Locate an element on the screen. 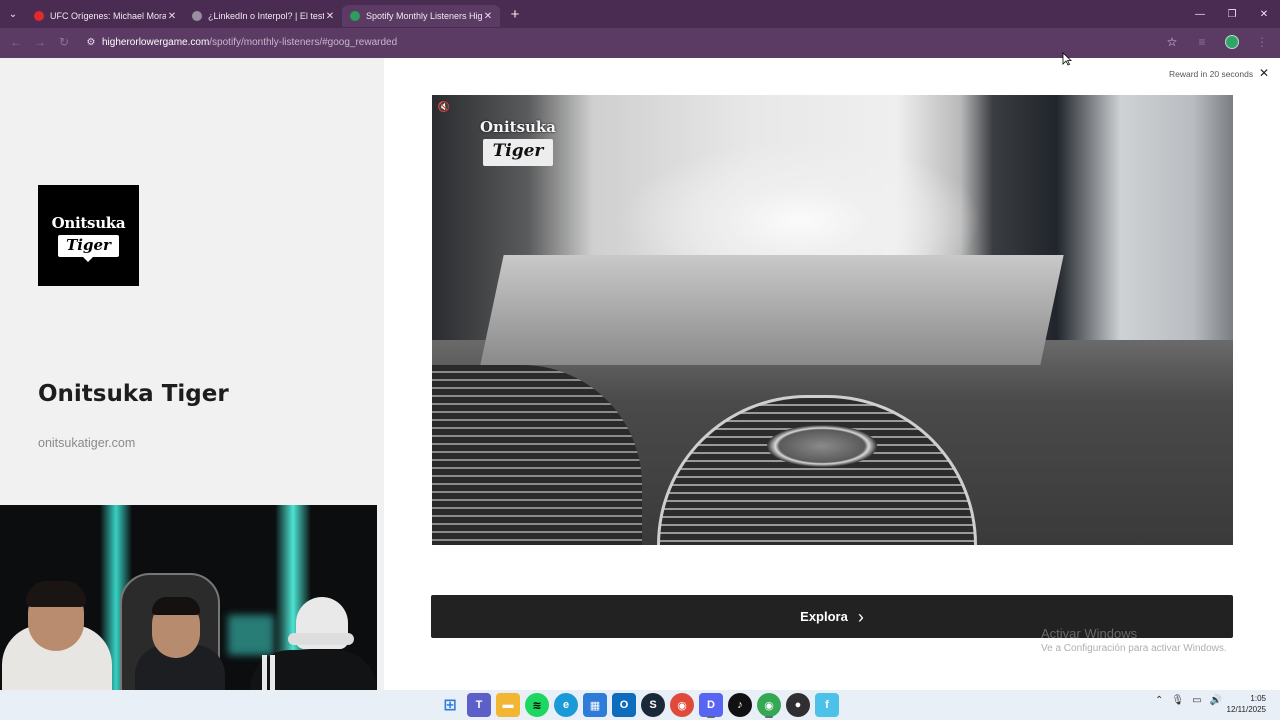 The width and height of the screenshot is (1280, 720). video-logo-line2: Tiger is located at coordinates (518, 152).